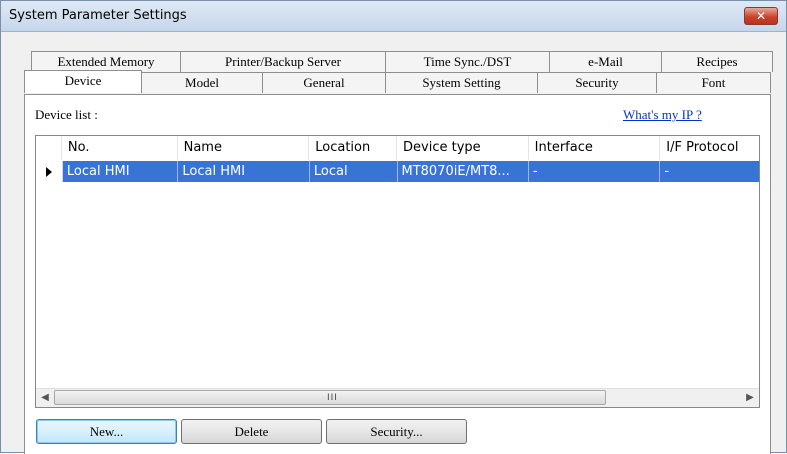  Describe the element at coordinates (461, 82) in the screenshot. I see `tab-system-setting: System Setting` at that location.